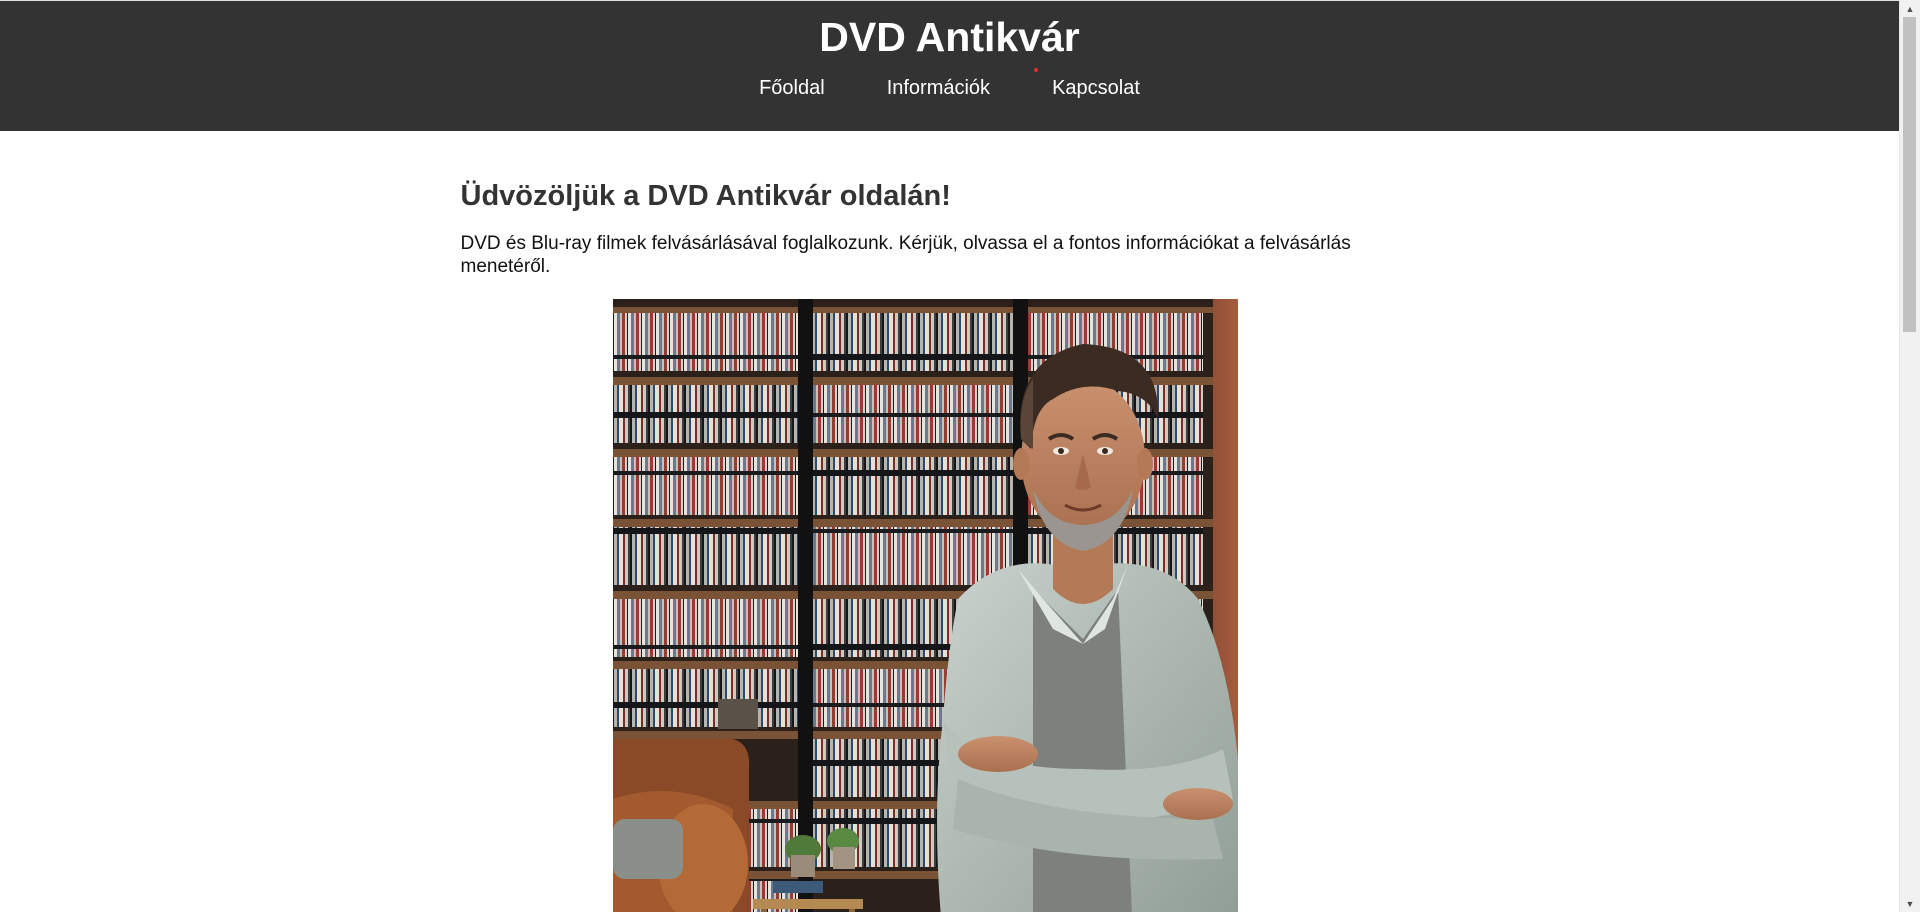  I want to click on vertical-scrollbar: ▲ ▼, so click(1909, 456).